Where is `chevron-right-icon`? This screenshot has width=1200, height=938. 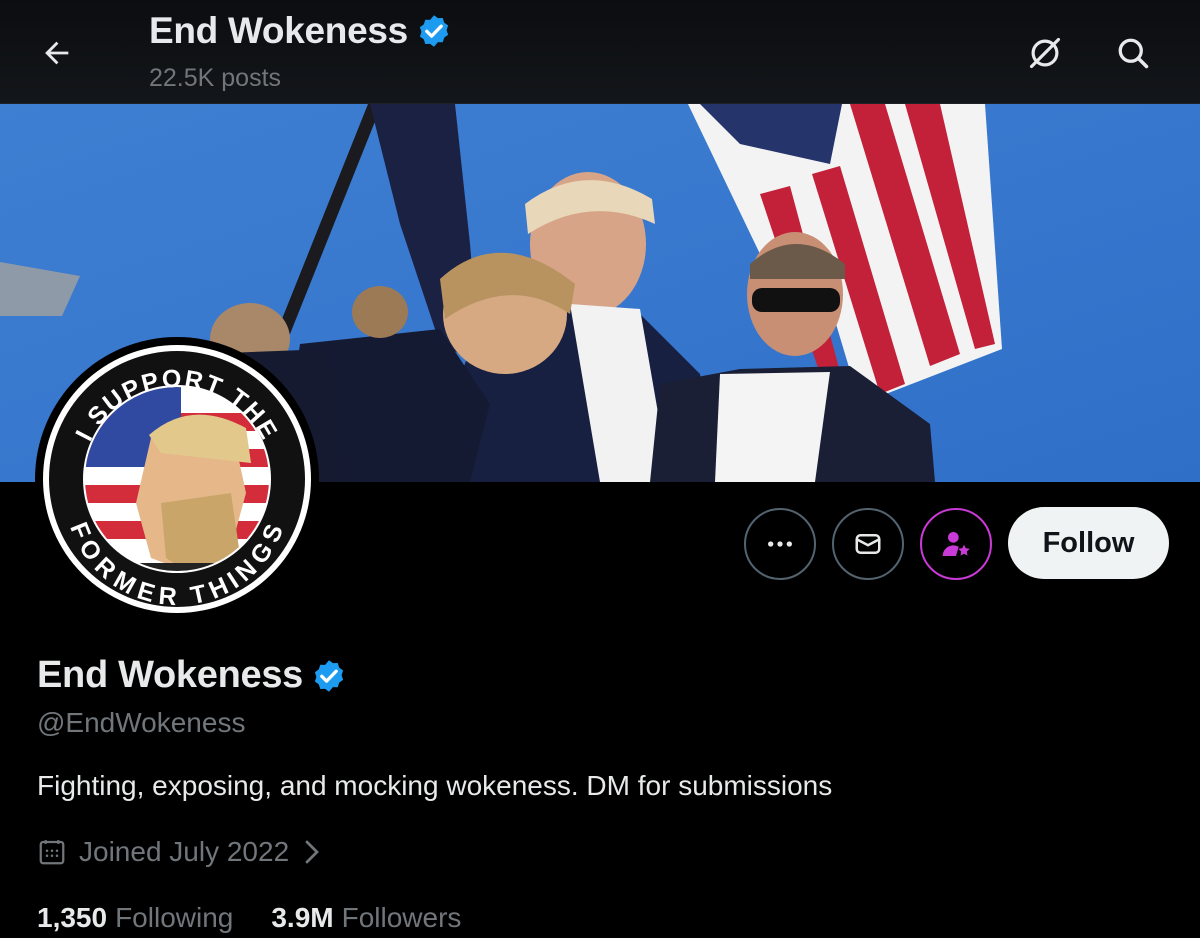
chevron-right-icon is located at coordinates (312, 852).